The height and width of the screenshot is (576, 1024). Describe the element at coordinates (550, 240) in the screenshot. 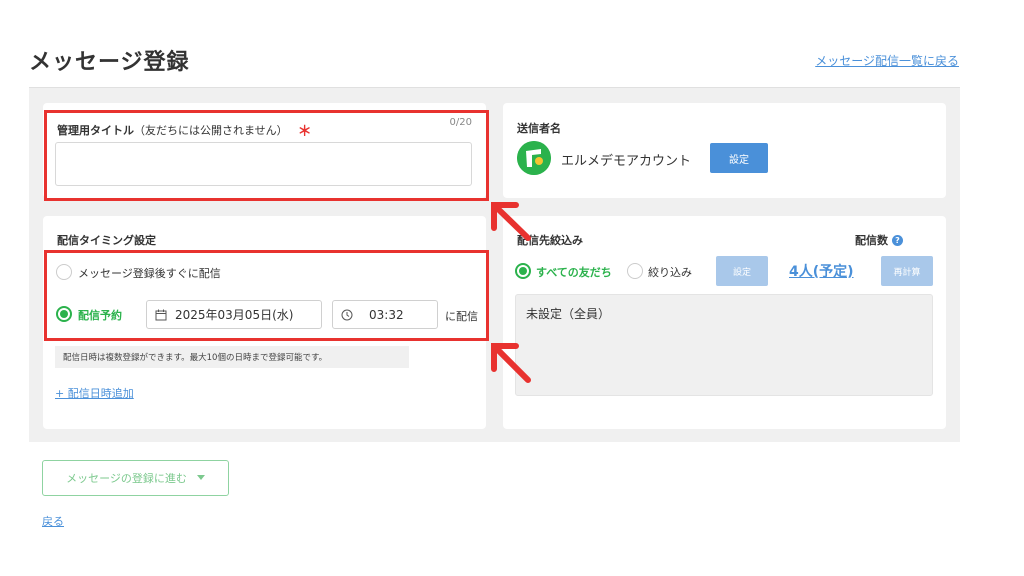

I see `target-label: 配信先絞込み` at that location.